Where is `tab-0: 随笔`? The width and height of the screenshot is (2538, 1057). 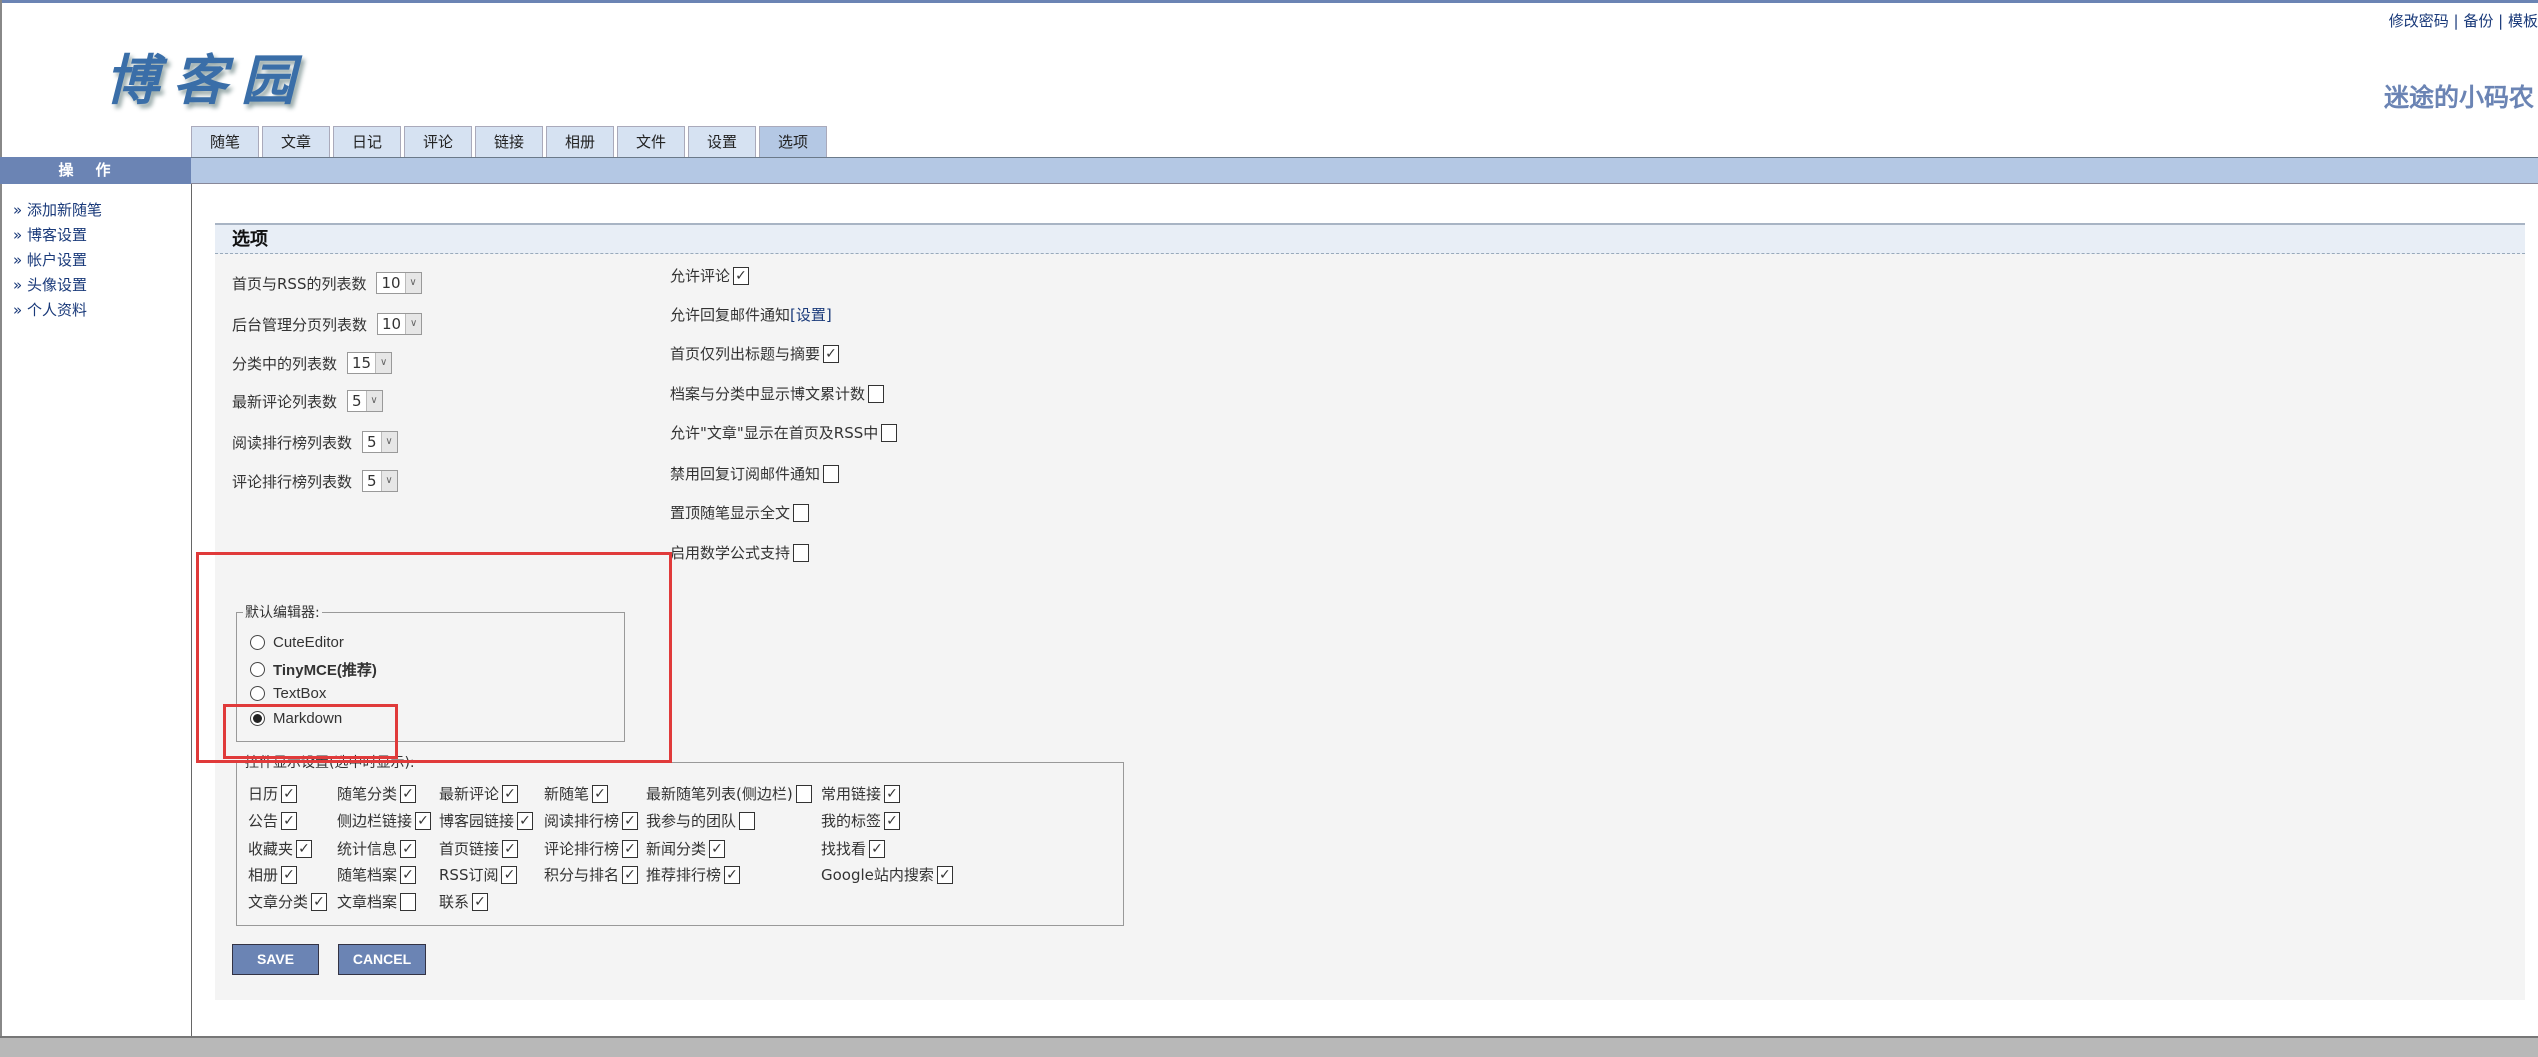
tab-0: 随笔 is located at coordinates (225, 141).